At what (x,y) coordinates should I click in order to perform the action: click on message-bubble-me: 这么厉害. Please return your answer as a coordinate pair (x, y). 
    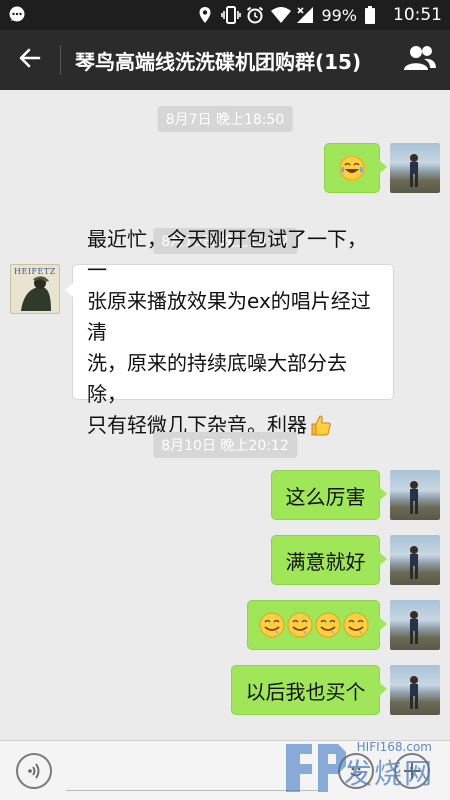
    Looking at the image, I should click on (329, 495).